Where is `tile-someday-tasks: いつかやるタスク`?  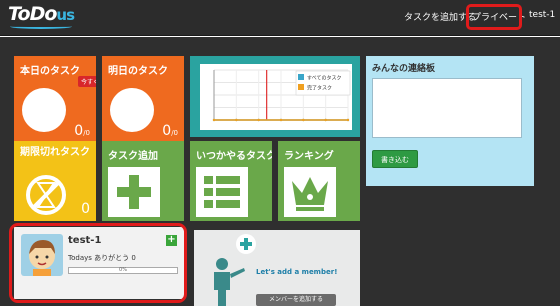 tile-someday-tasks: いつかやるタスク is located at coordinates (231, 181).